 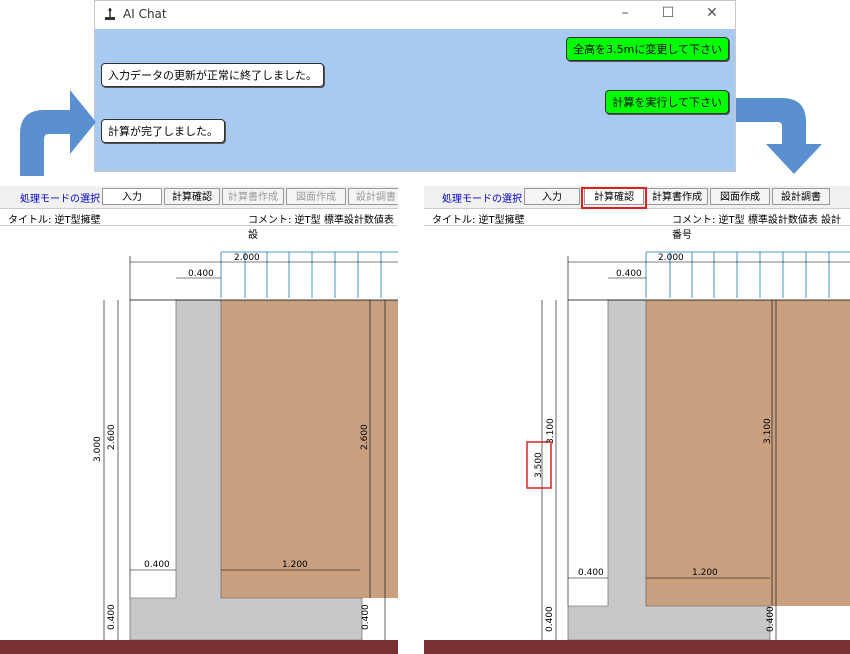 What do you see at coordinates (539, 465) in the screenshot?
I see `dim-total-height: 3.500` at bounding box center [539, 465].